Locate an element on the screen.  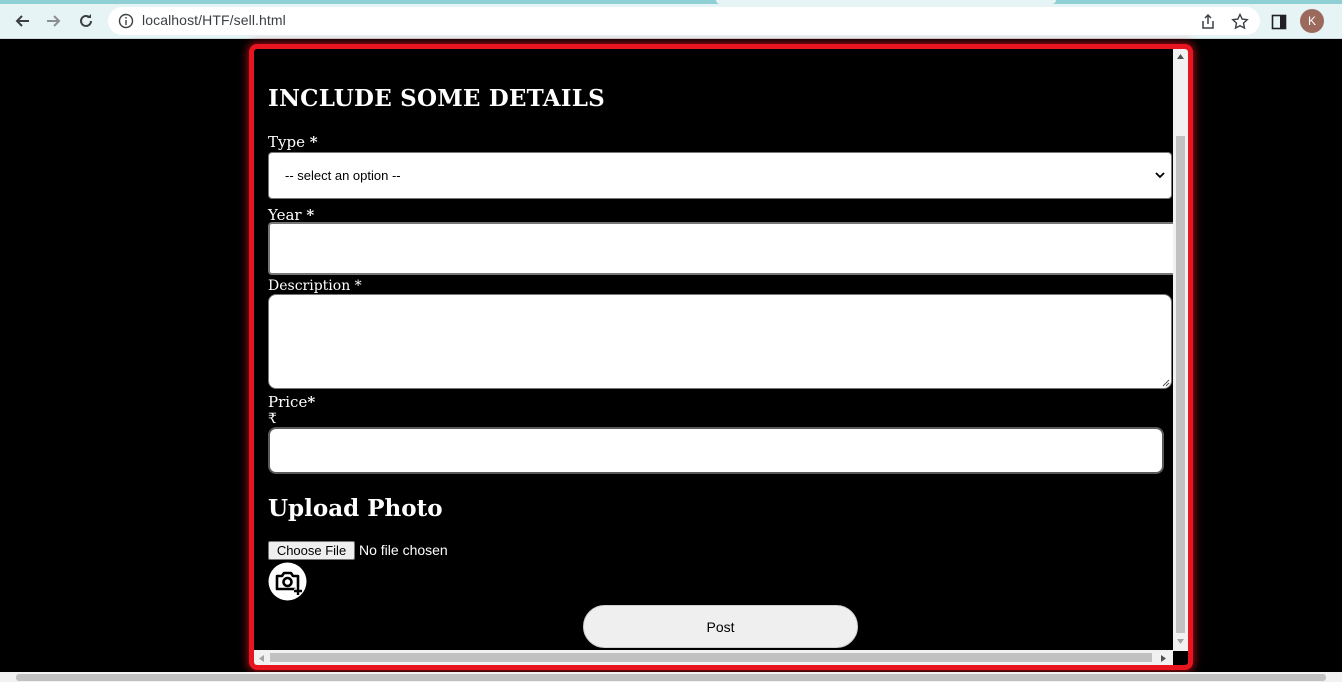
back-button is located at coordinates (22, 21).